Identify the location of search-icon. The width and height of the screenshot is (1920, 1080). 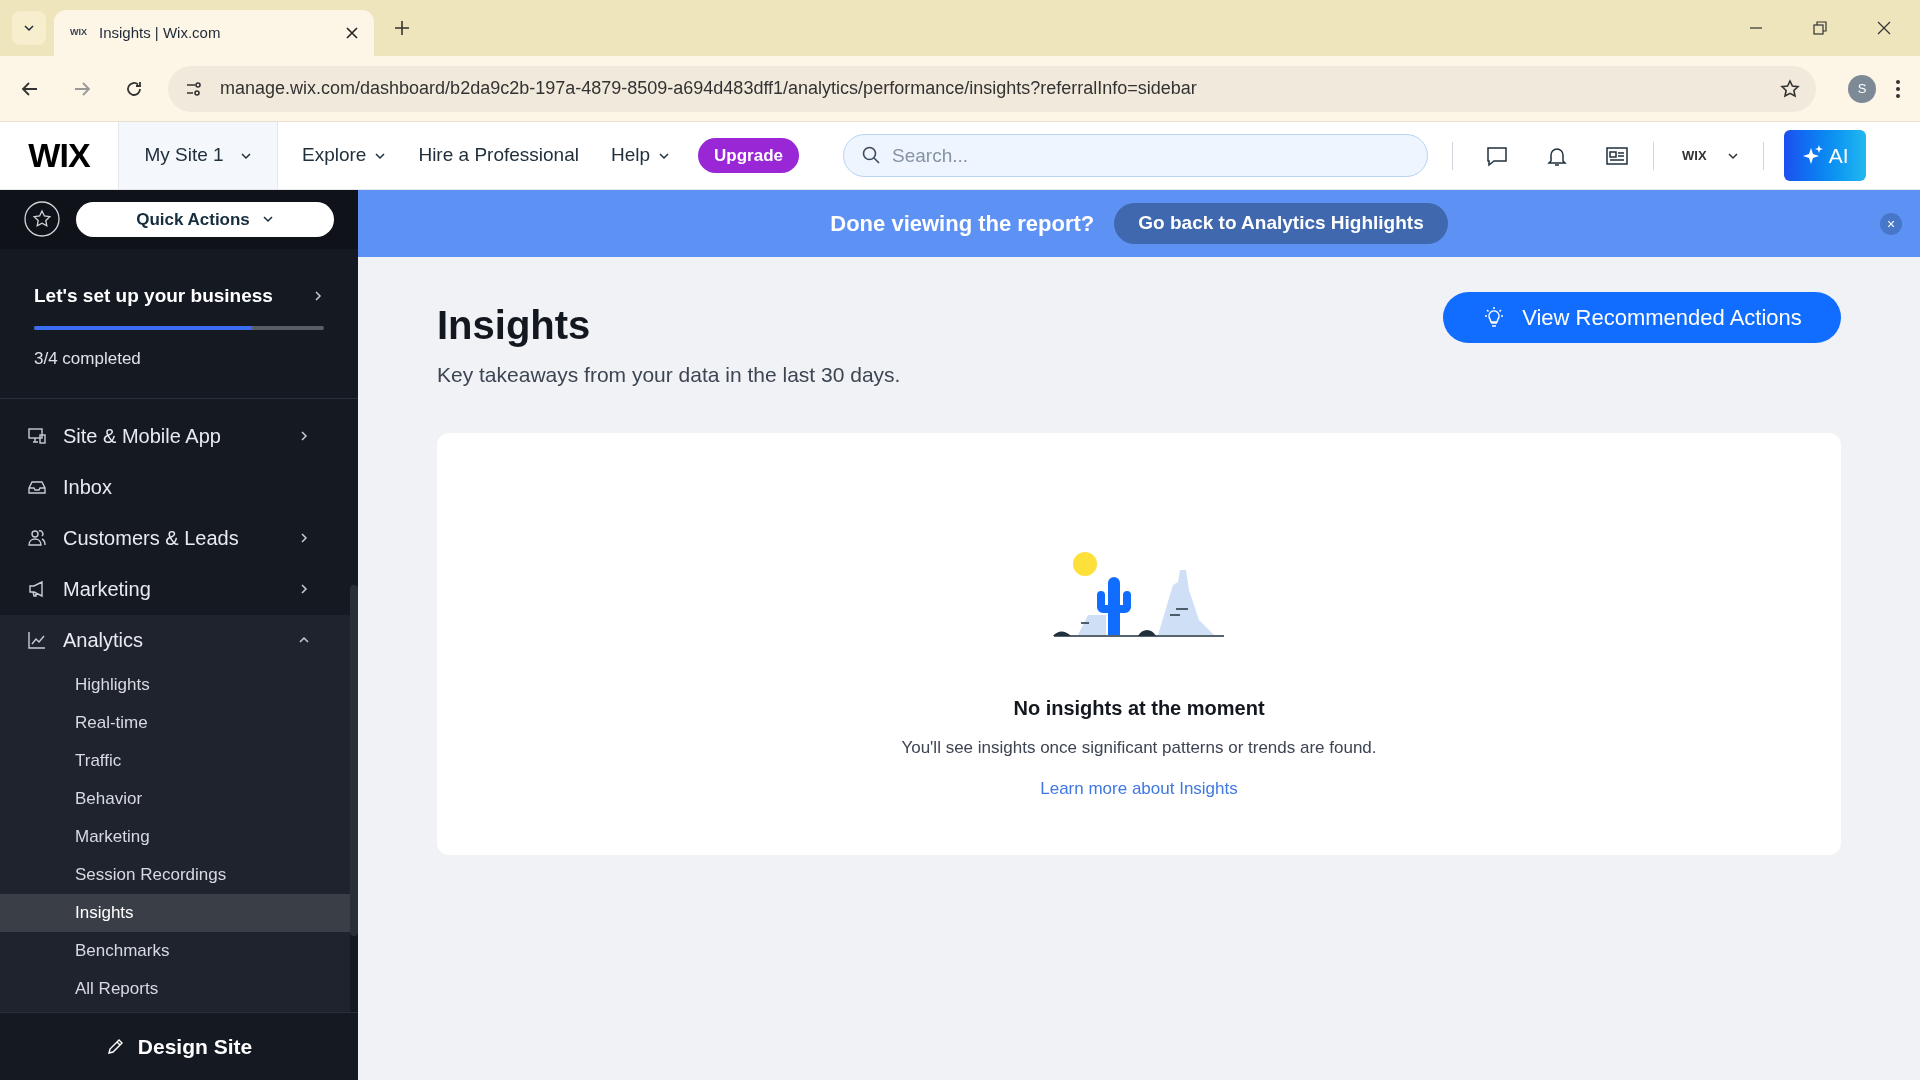
(871, 155).